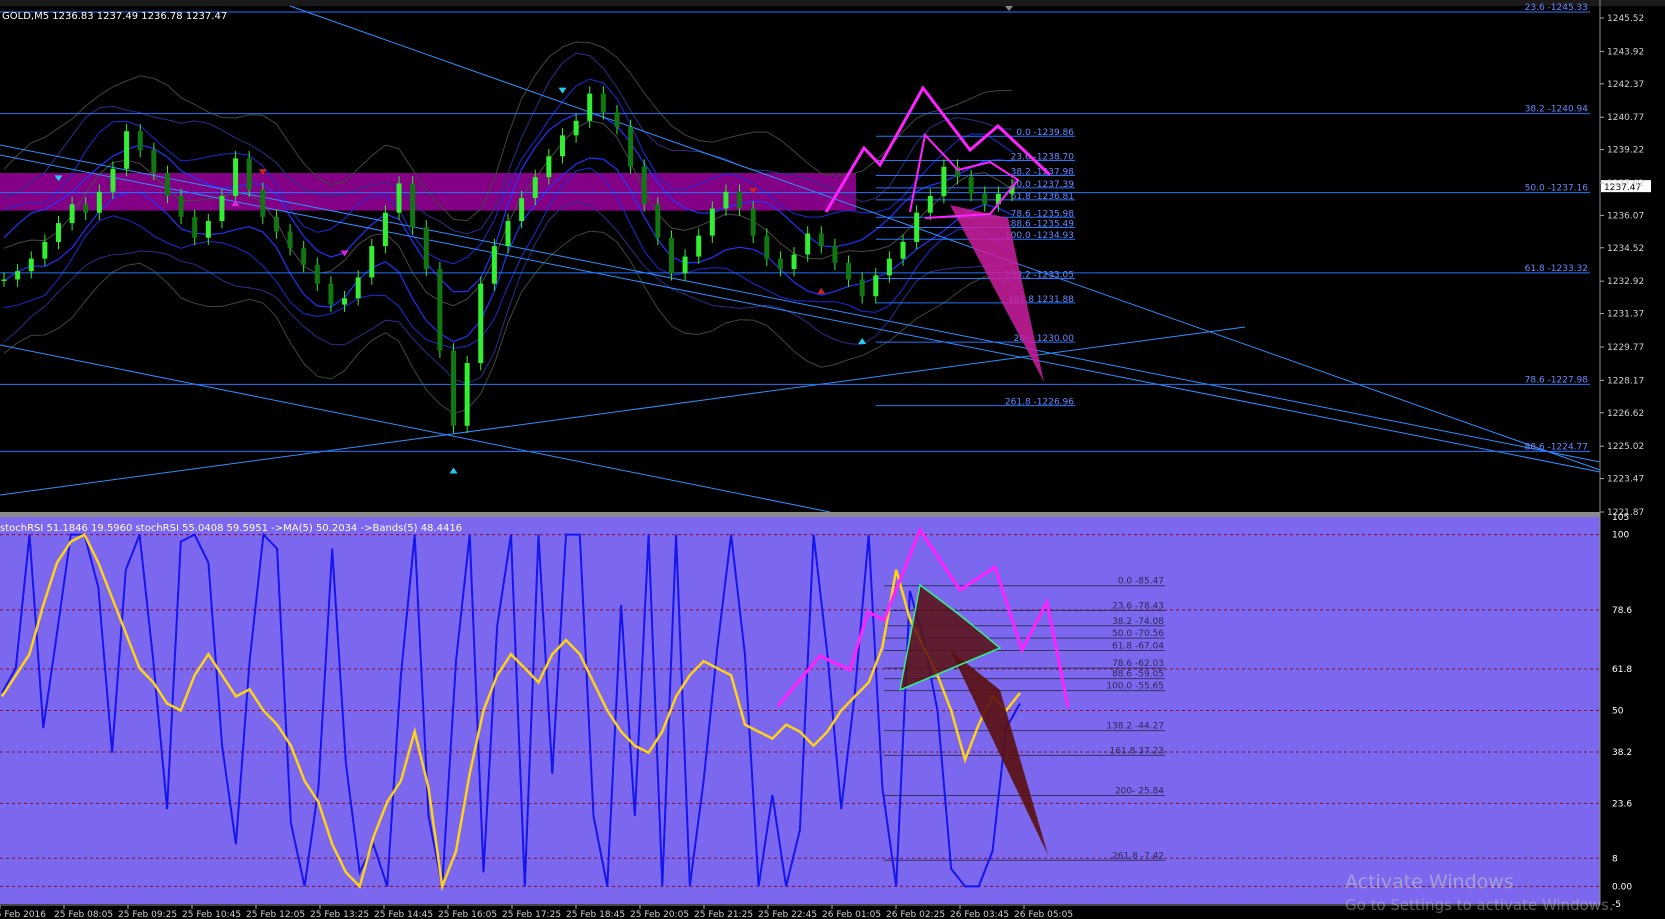 This screenshot has height=919, width=1665. What do you see at coordinates (787, 914) in the screenshot?
I see `x-tick-label: 25 Feb 22:45` at bounding box center [787, 914].